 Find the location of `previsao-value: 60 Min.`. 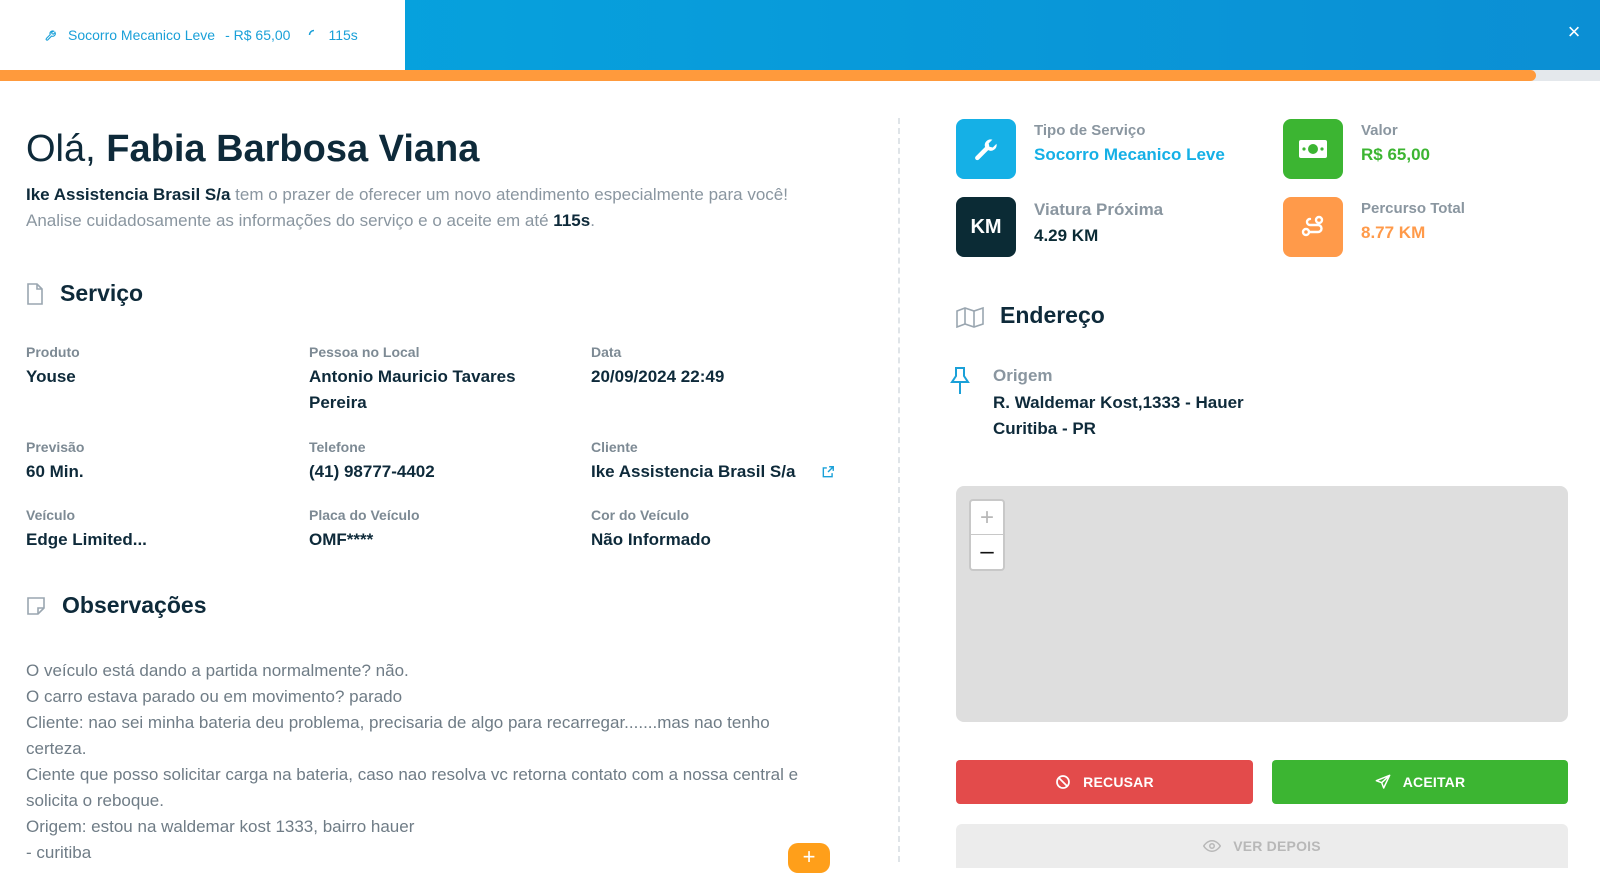

previsao-value: 60 Min. is located at coordinates (55, 471).